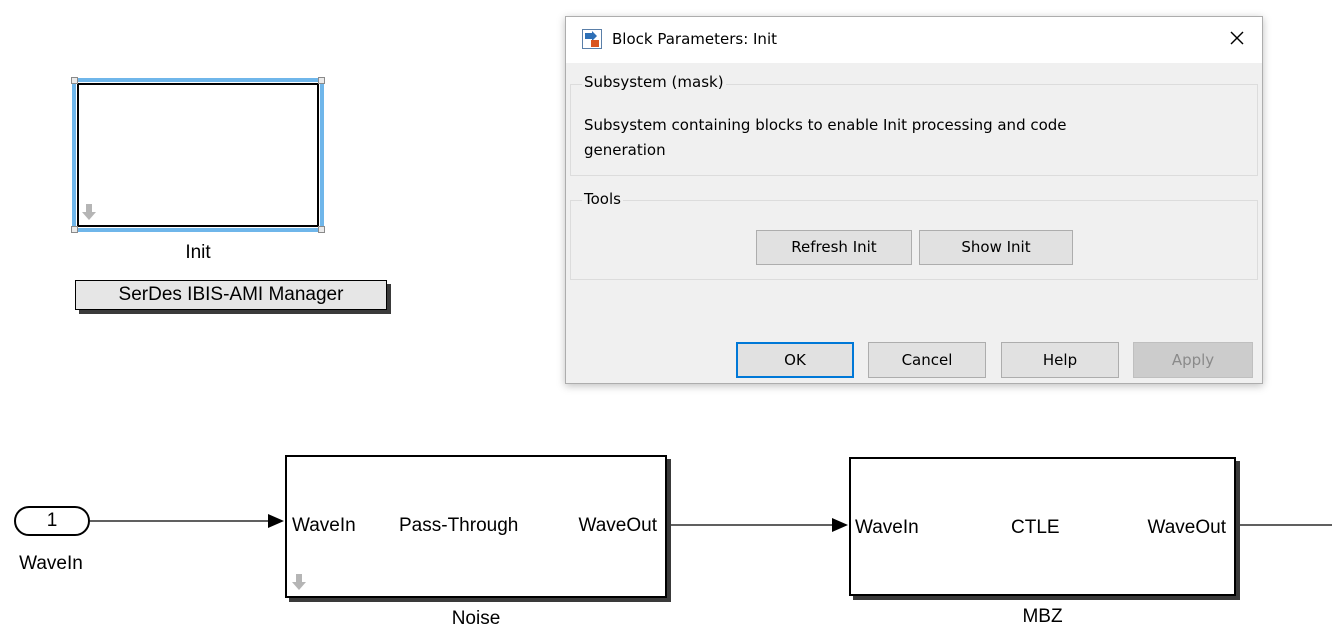  Describe the element at coordinates (834, 247) in the screenshot. I see `refresh-init-button: Refresh Init` at that location.